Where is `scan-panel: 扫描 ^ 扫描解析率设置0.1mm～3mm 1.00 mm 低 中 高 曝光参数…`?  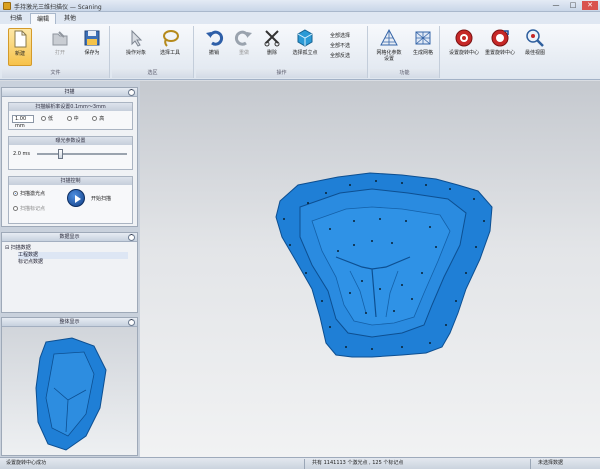
scan-panel: 扫描 ^ 扫描解析率设置0.1mm～3mm 1.00 mm 低 中 高 曝光参数… is located at coordinates (69, 157).